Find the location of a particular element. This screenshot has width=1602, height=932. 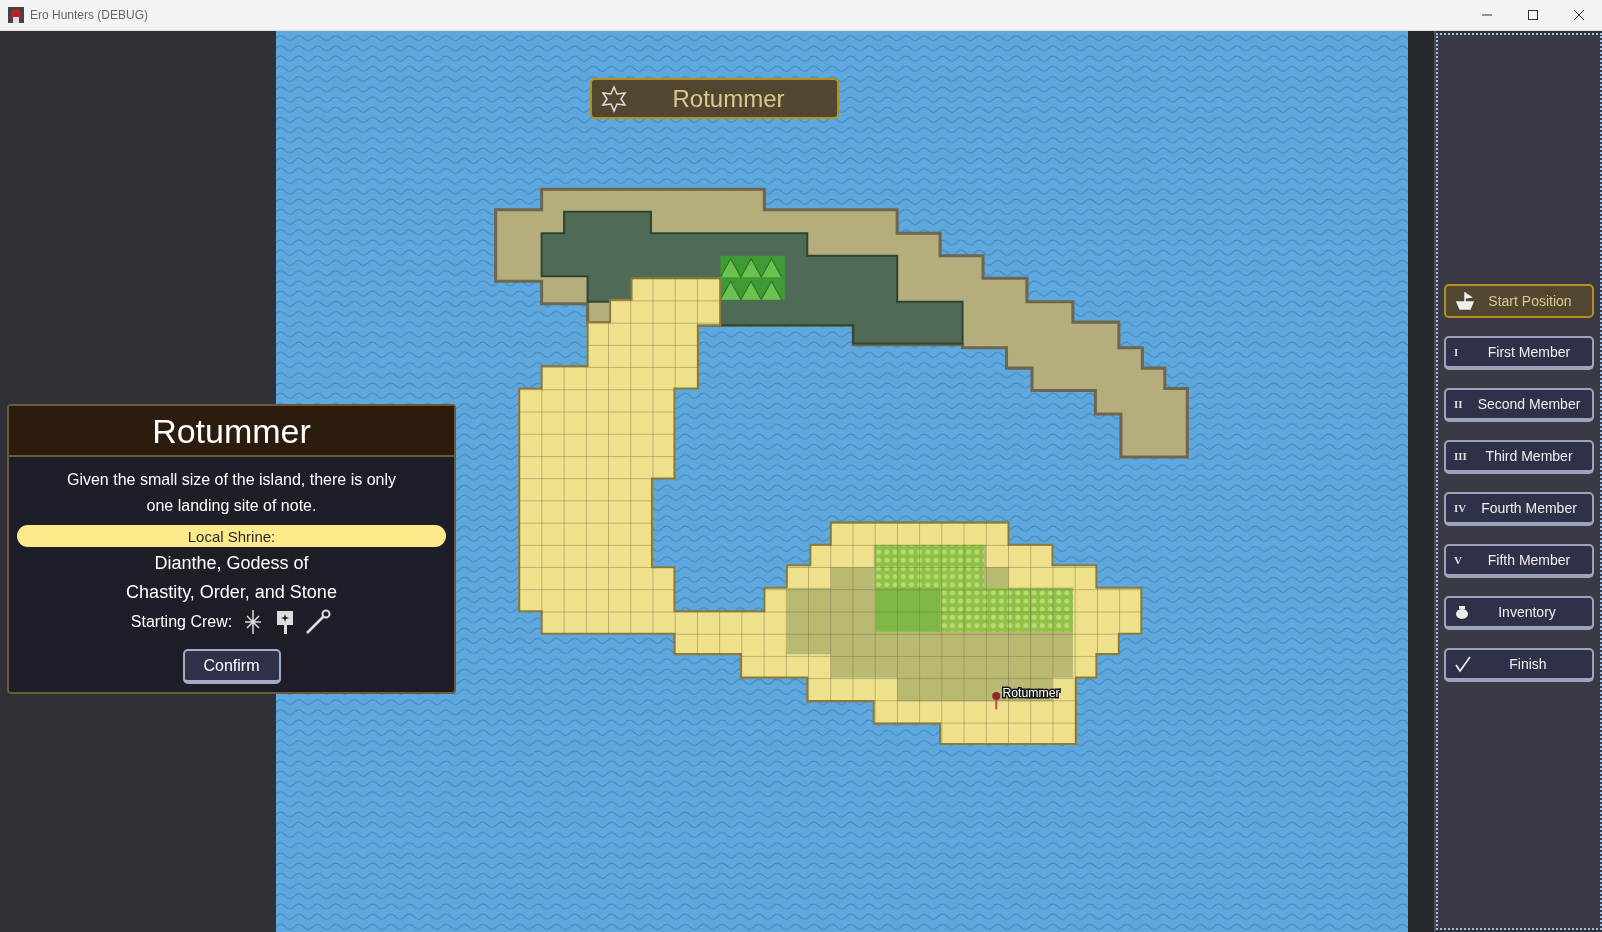

maximize-icon is located at coordinates (1533, 15).